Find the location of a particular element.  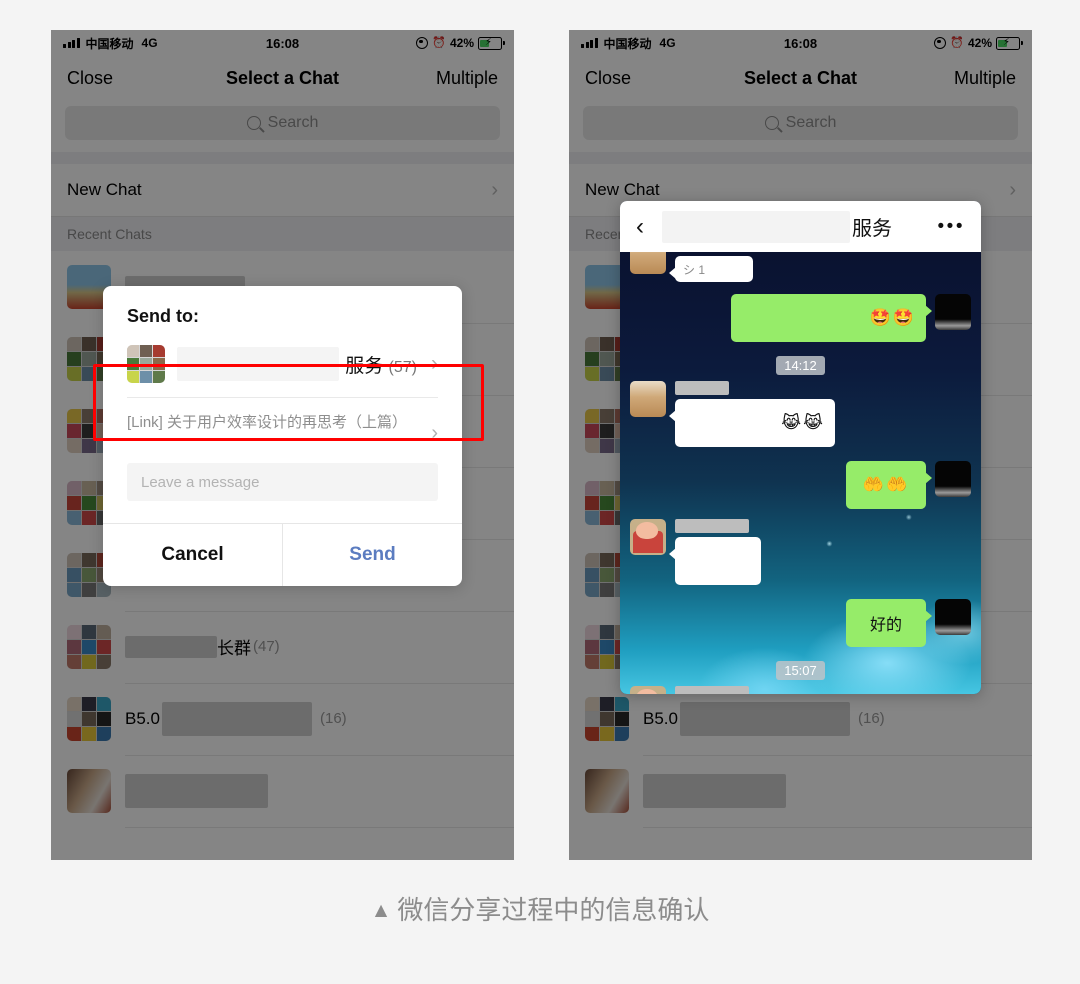

message-bubble: 😹😹 is located at coordinates (752, 423).